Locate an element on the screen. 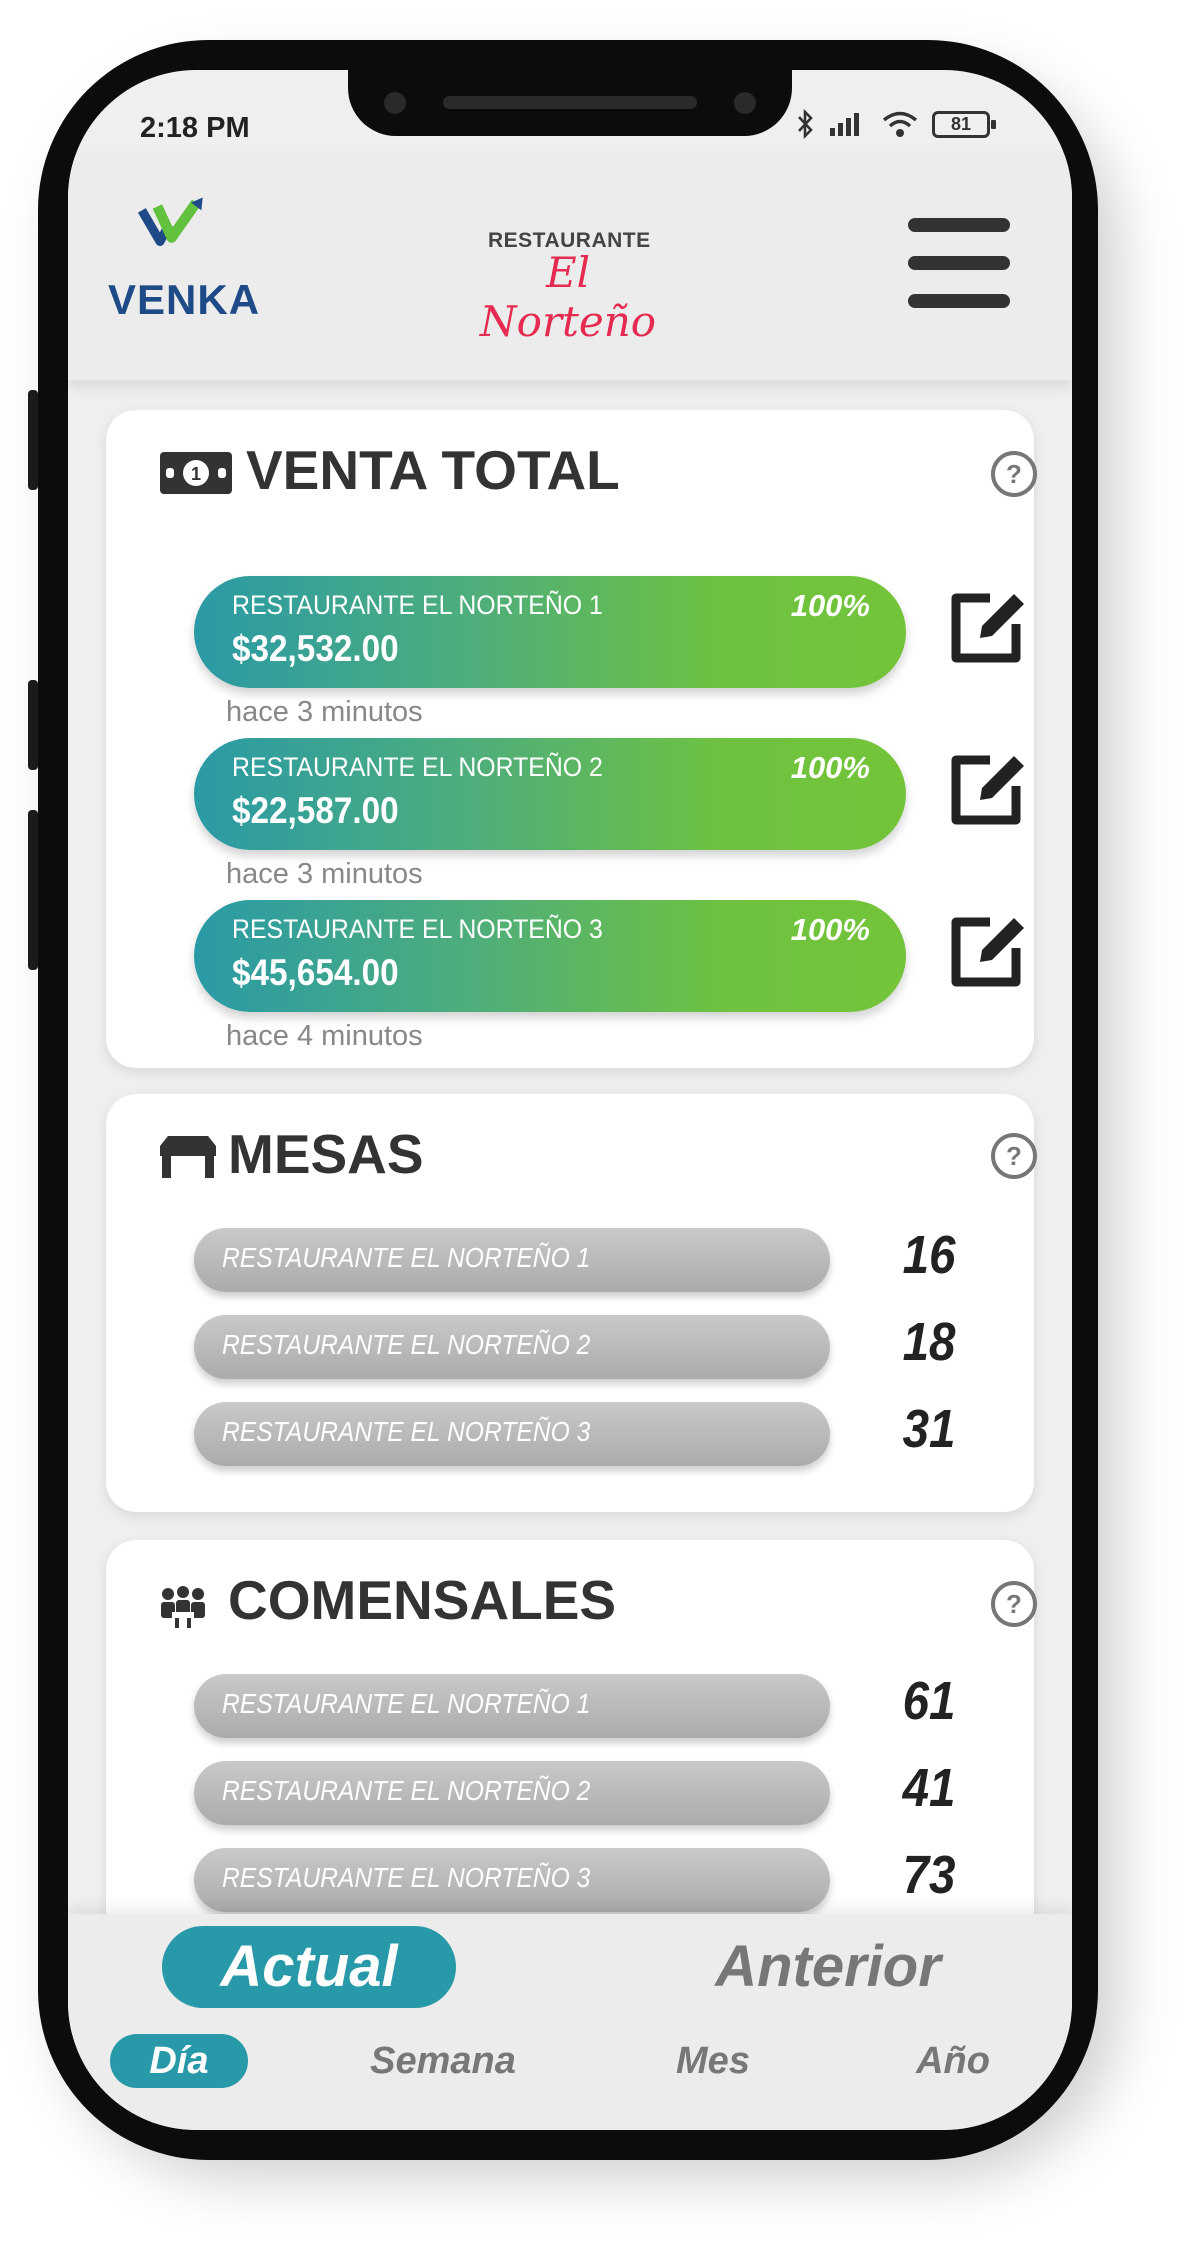 Image resolution: width=1187 pixels, height=2266 pixels. wifi-icon is located at coordinates (900, 124).